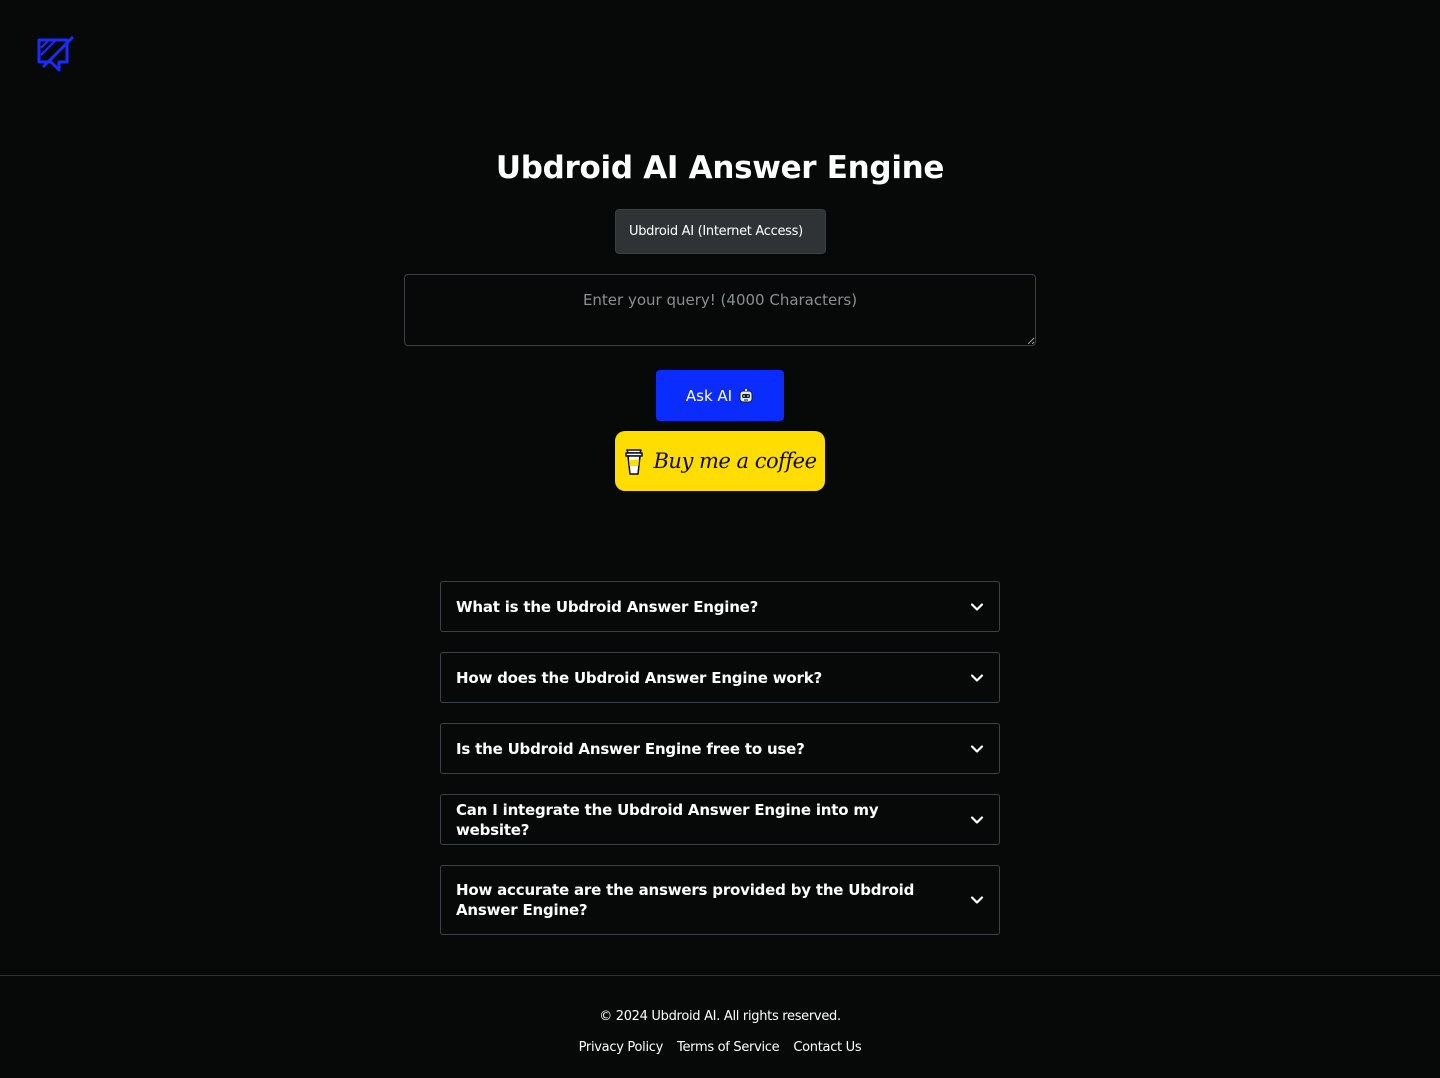 The height and width of the screenshot is (1078, 1440). What do you see at coordinates (607, 606) in the screenshot?
I see `faq-question: What is the Ubdroid Answer Engine?` at bounding box center [607, 606].